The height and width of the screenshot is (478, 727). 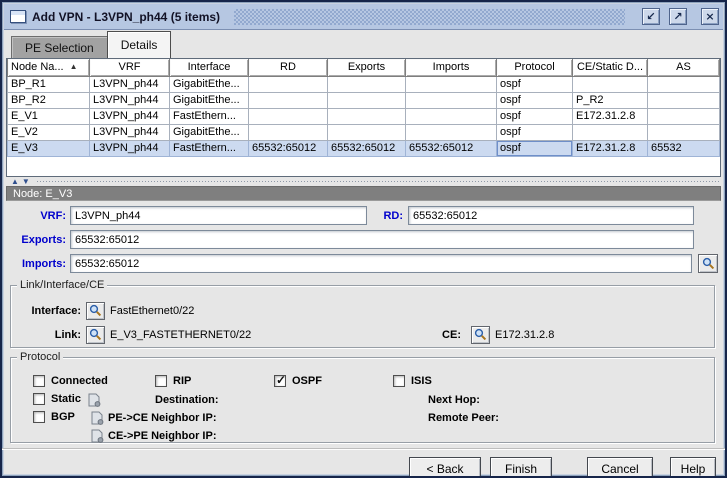 I want to click on table-cell: BP_R1, so click(x=48, y=84).